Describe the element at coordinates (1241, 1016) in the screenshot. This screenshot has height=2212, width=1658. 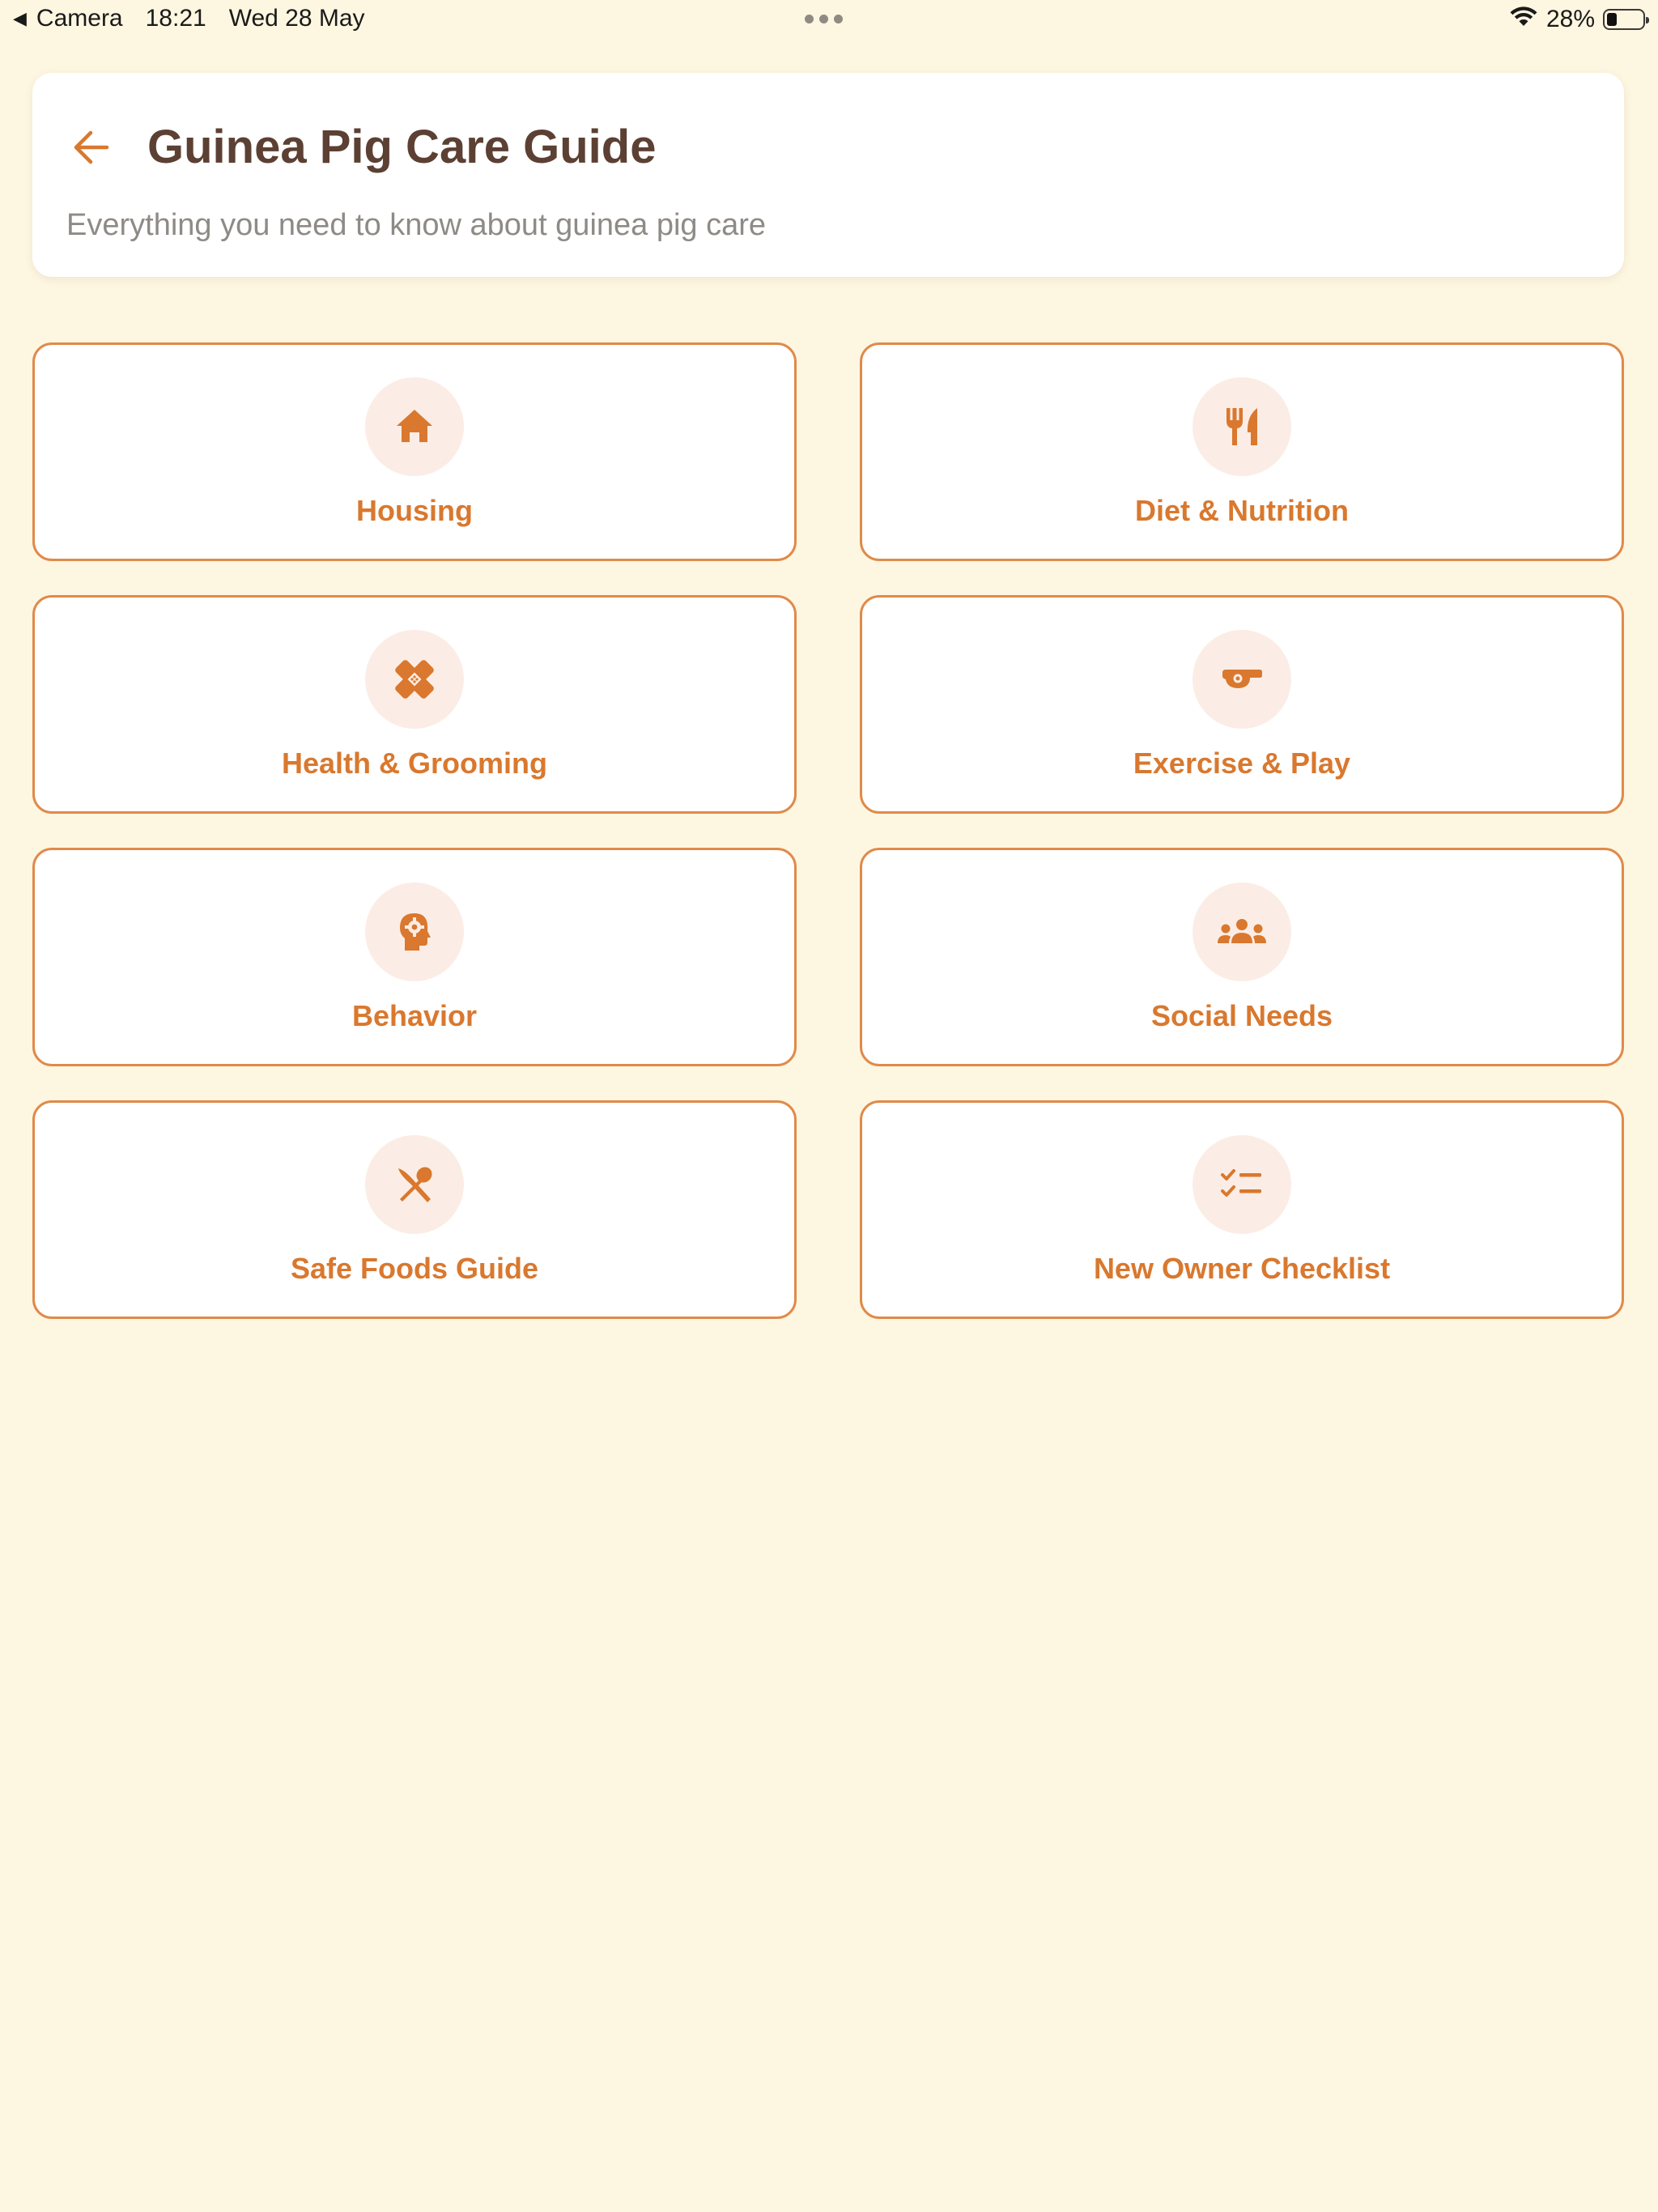
I see `category-label: Social Needs` at that location.